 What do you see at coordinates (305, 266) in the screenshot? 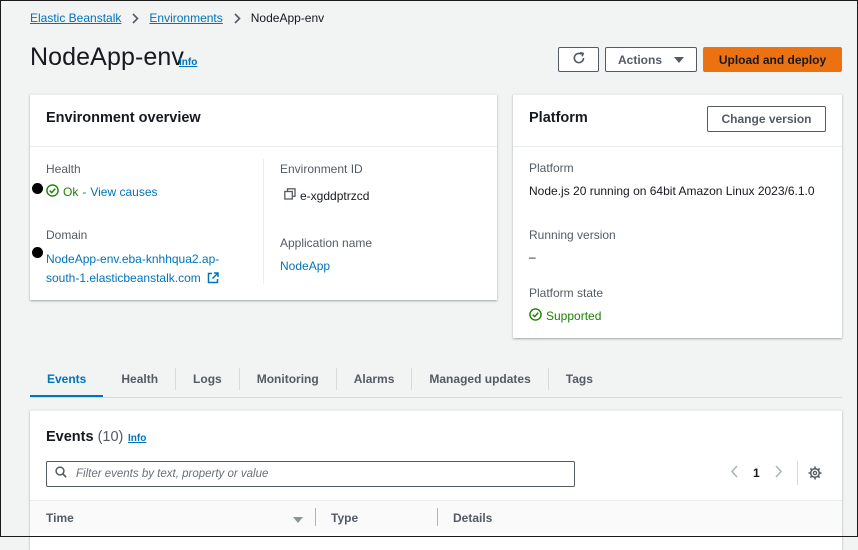
I see `application-name-link: NodeApp` at bounding box center [305, 266].